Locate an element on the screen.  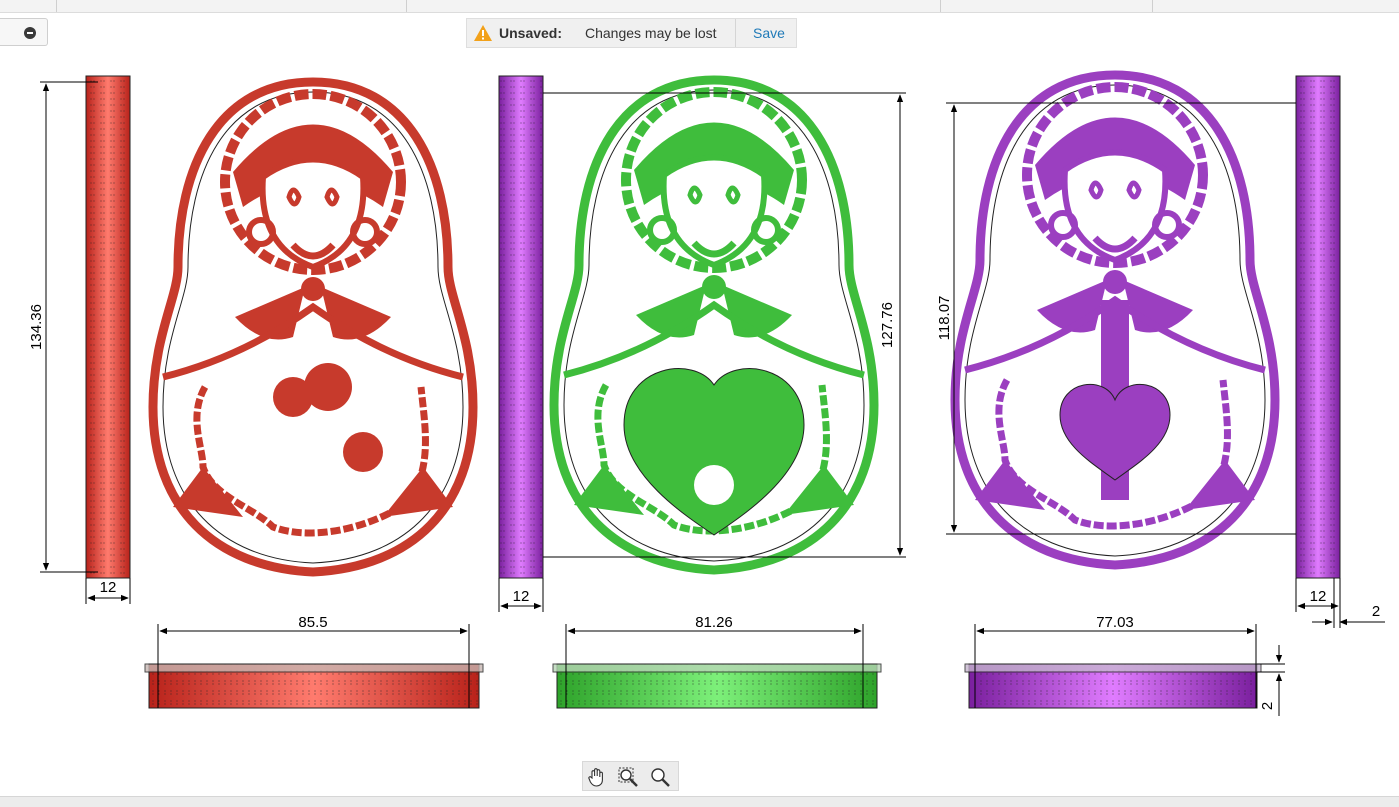
purple-side-view-right is located at coordinates (1318, 327).